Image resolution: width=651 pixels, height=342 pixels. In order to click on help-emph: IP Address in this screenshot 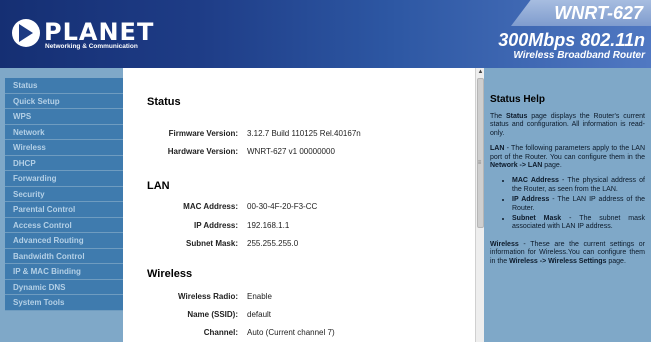, I will do `click(531, 200)`.